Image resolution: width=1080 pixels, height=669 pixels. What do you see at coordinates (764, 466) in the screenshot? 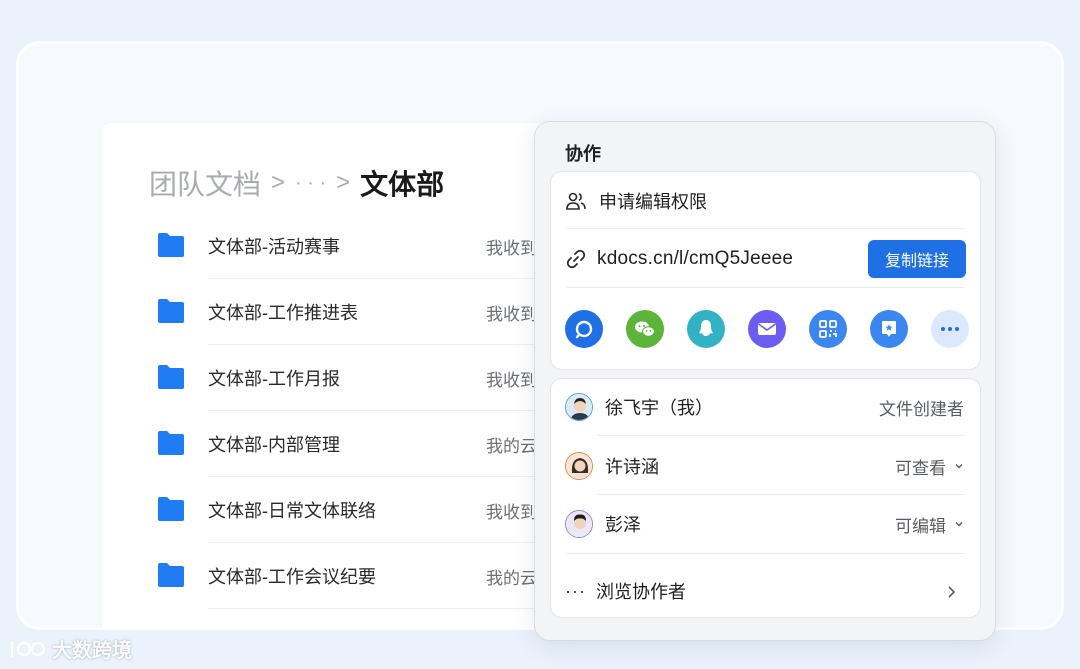
I see `collaborator-row: 许诗涵 可查看` at bounding box center [764, 466].